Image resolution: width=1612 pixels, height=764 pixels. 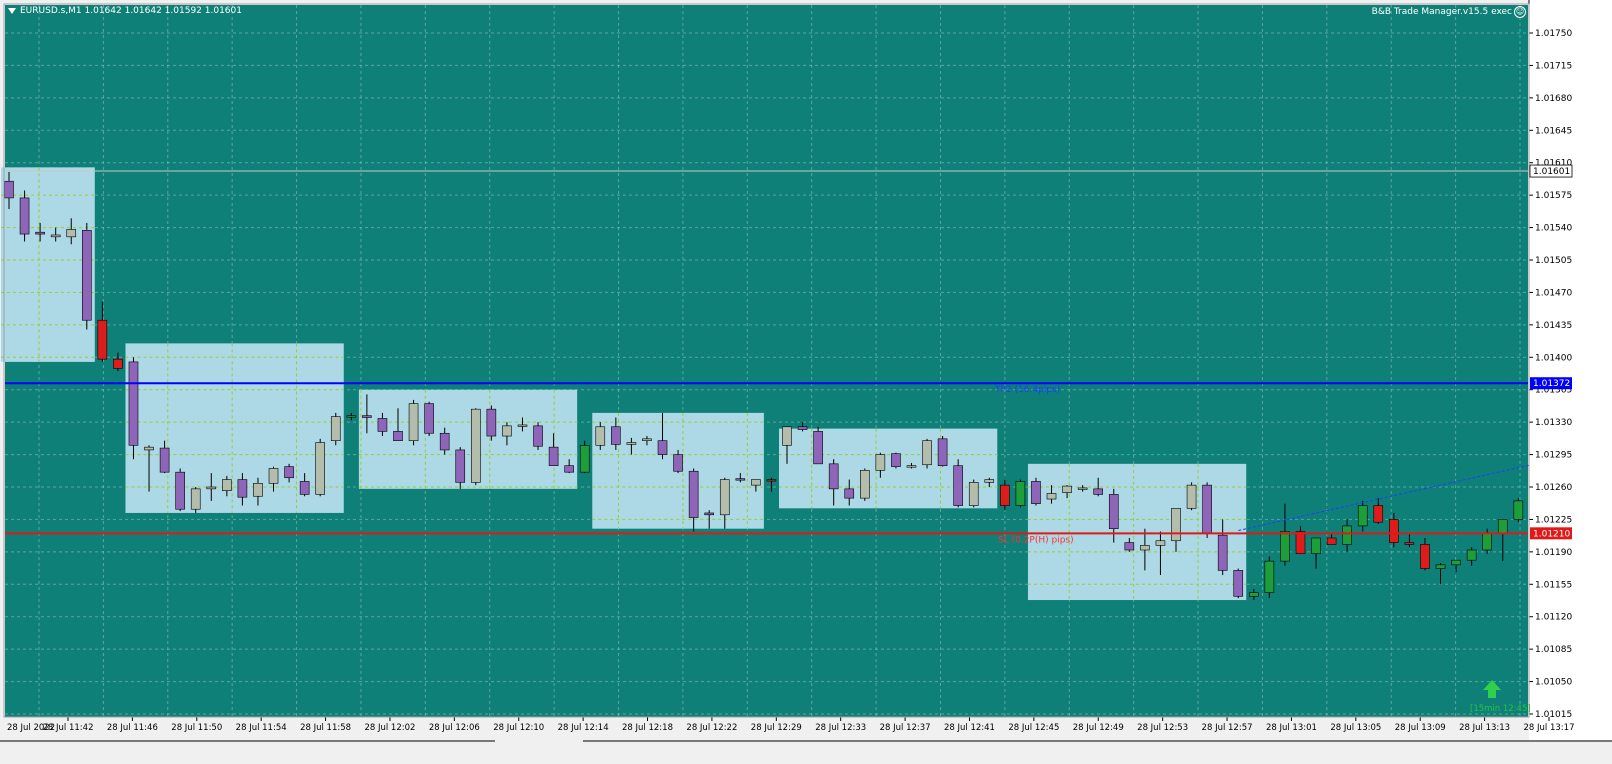 What do you see at coordinates (48, 264) in the screenshot?
I see `range-box` at bounding box center [48, 264].